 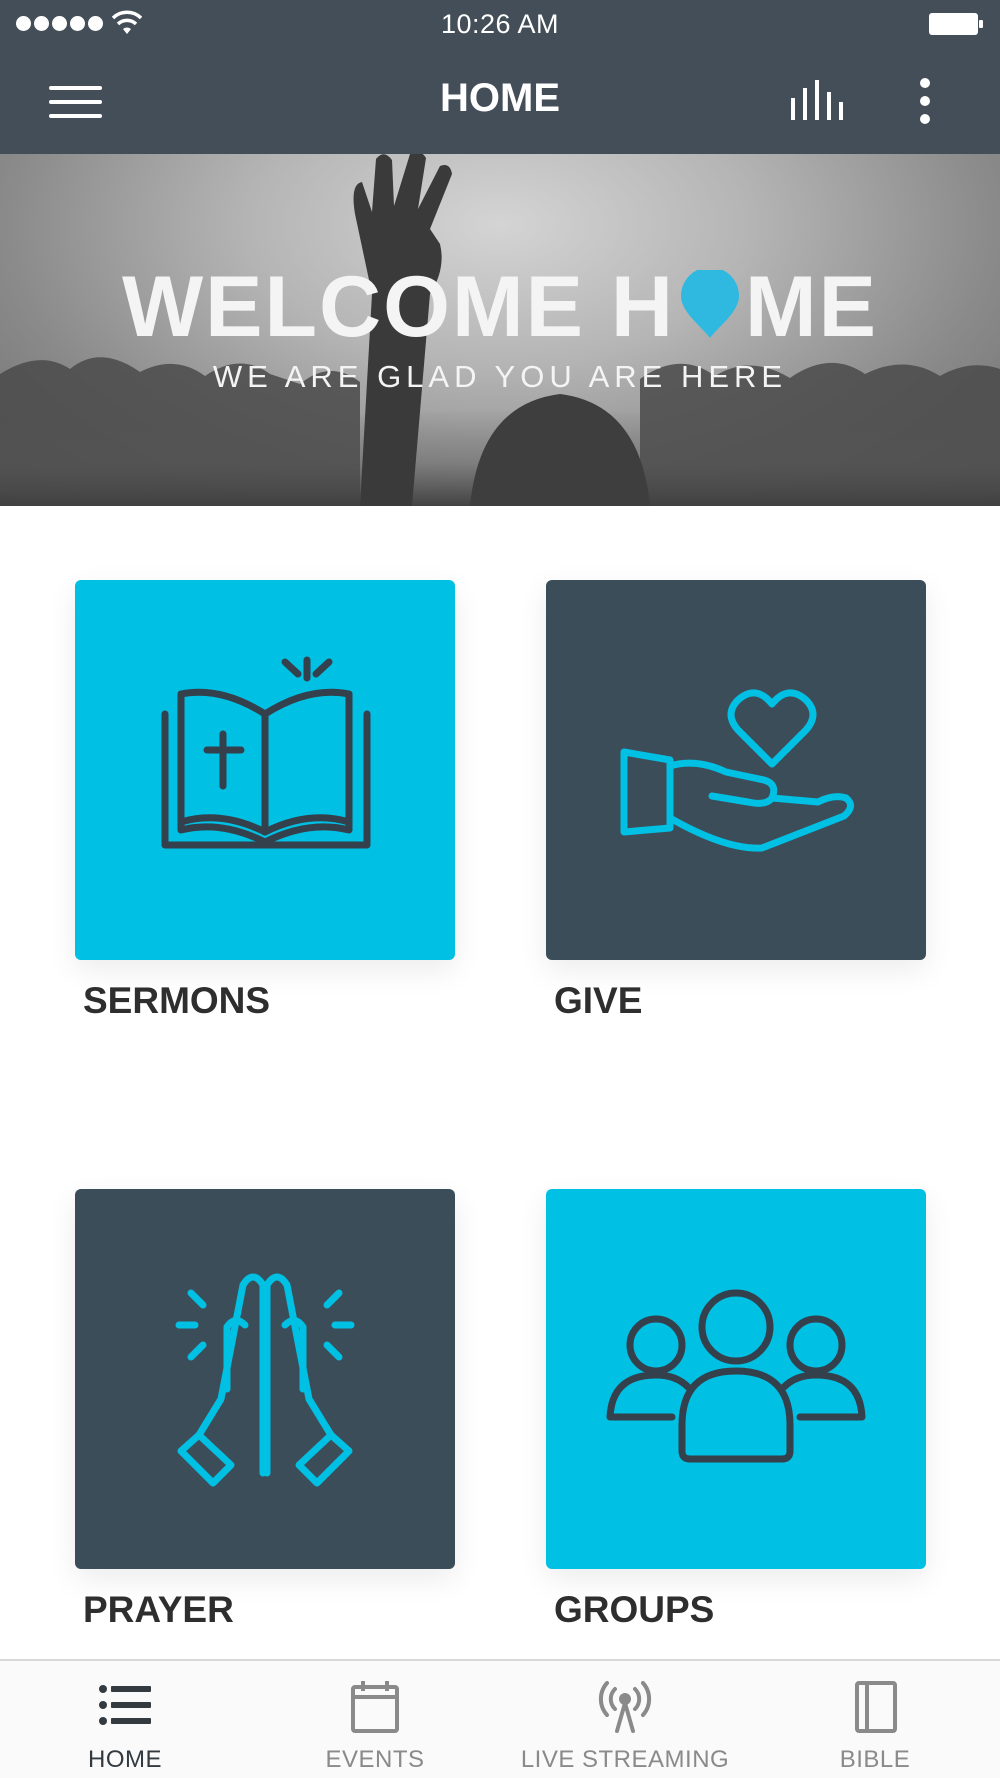 What do you see at coordinates (500, 98) in the screenshot?
I see `page-title: HOME` at bounding box center [500, 98].